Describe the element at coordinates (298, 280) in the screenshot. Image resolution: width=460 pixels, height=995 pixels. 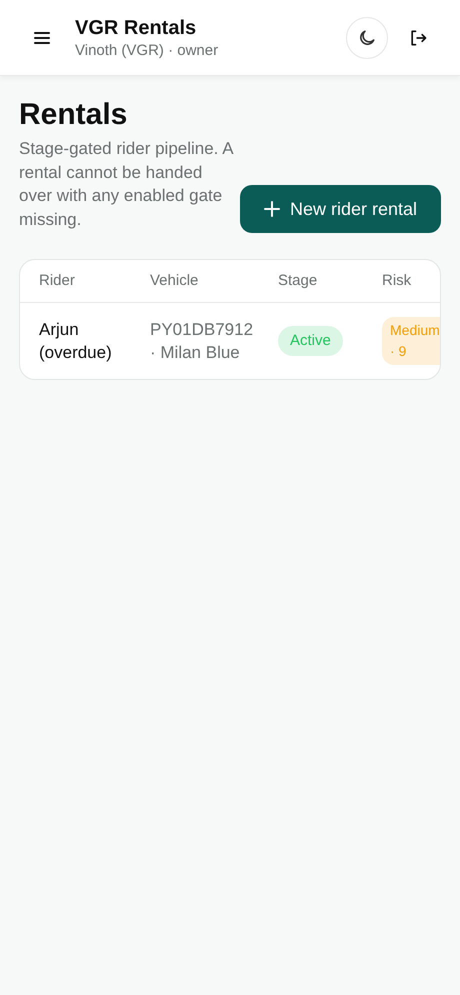
I see `column-header: Stage` at that location.